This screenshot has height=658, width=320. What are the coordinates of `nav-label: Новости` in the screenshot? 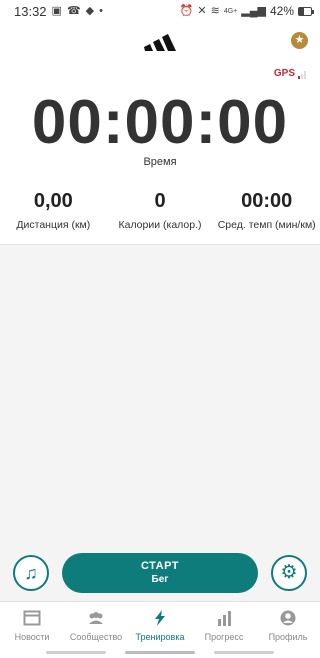 It's located at (32, 637).